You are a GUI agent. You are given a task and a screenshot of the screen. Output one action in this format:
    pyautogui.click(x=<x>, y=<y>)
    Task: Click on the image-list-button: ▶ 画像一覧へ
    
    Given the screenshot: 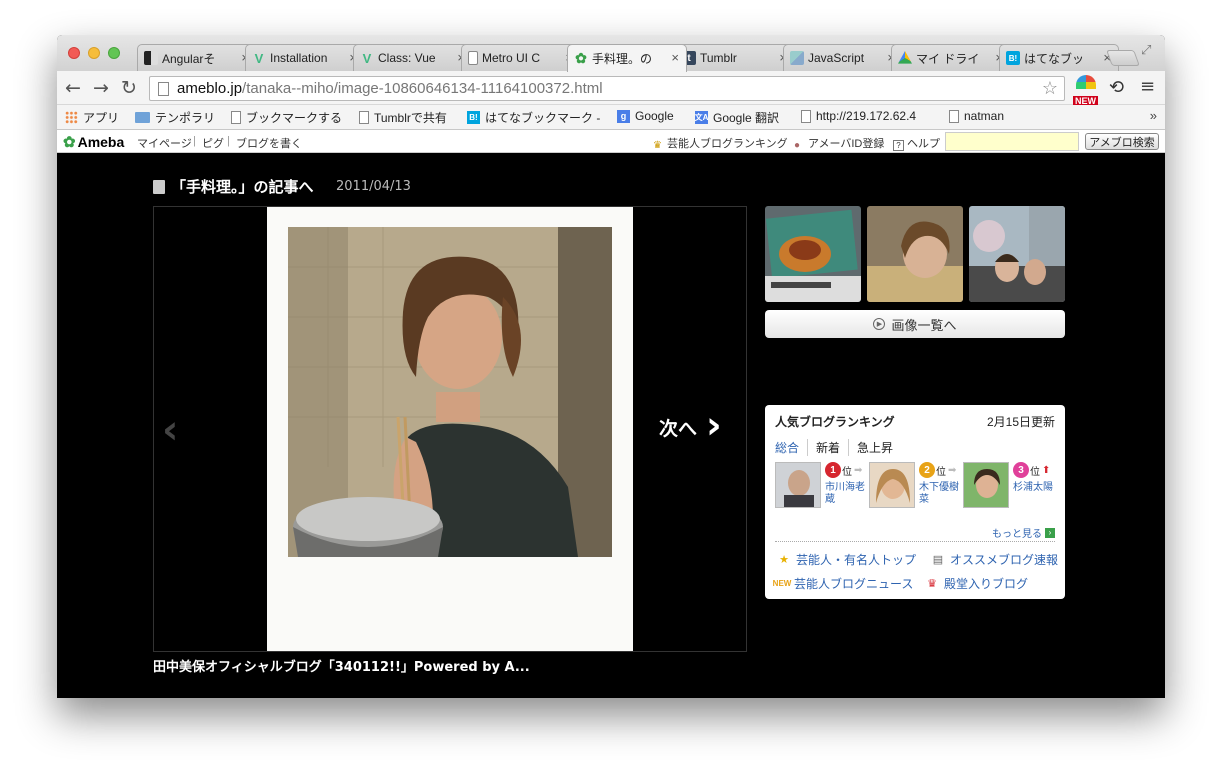 What is the action you would take?
    pyautogui.click(x=915, y=324)
    